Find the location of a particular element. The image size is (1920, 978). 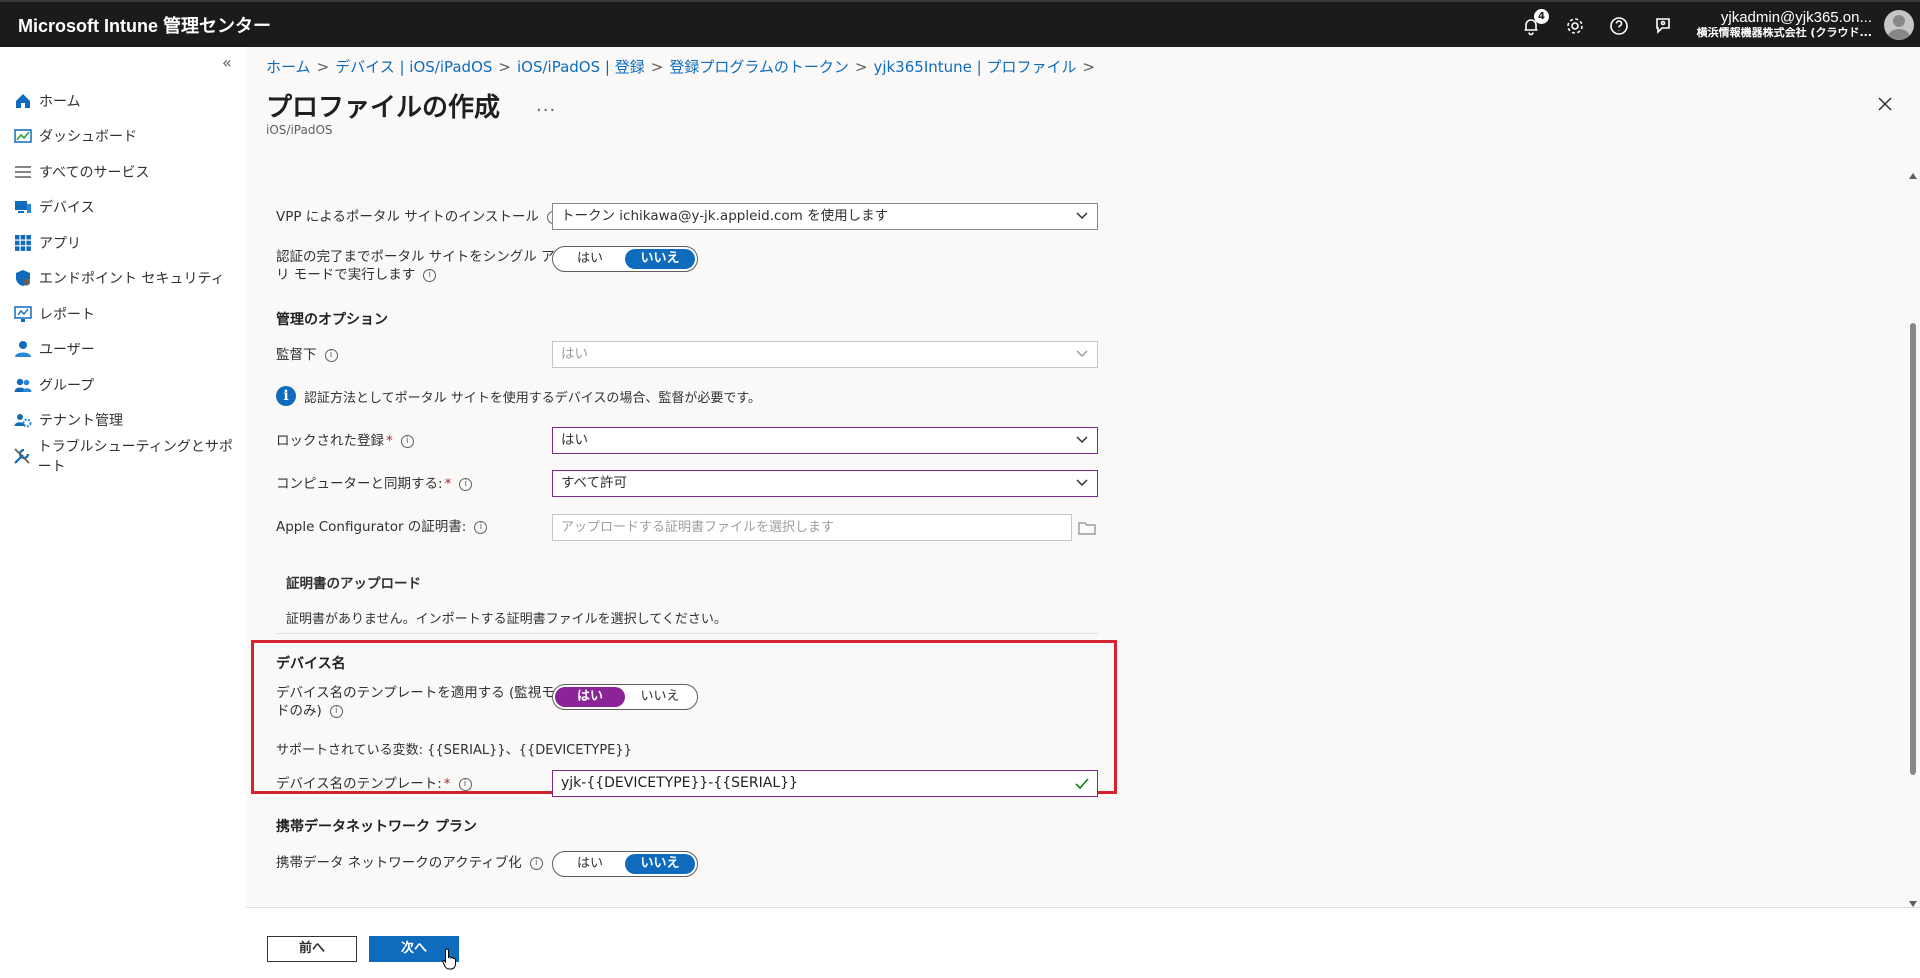

apply-template-label-line2: ドのみ) is located at coordinates (299, 711).